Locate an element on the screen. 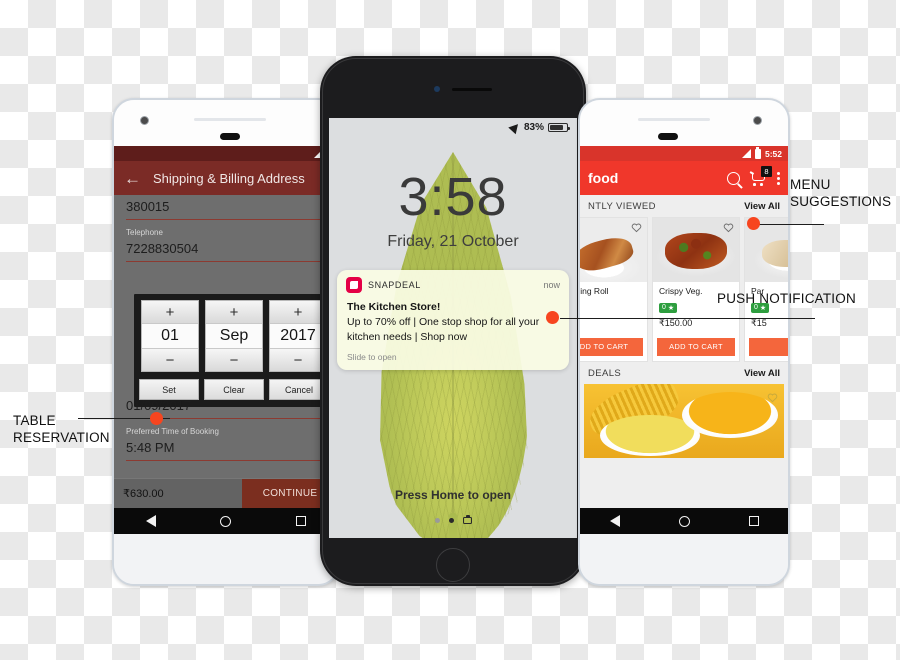 The width and height of the screenshot is (900, 660). add-to-cart-button: DD TO CART is located at coordinates (611, 346).